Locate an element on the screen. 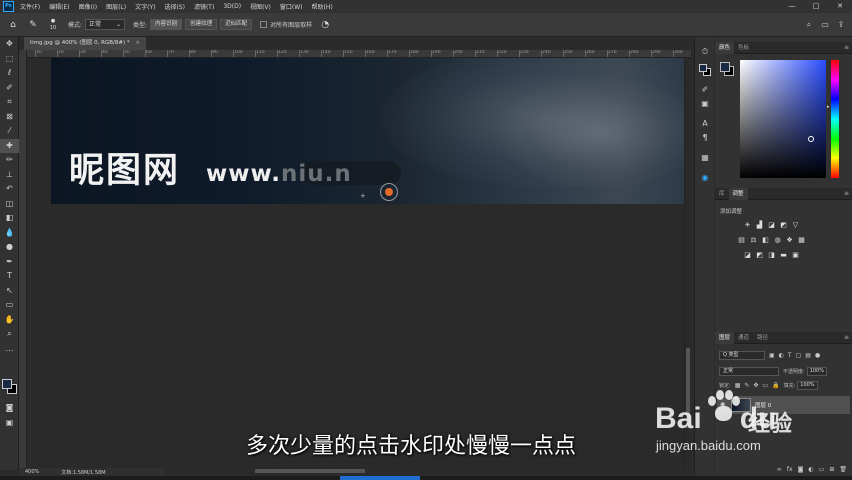  close-icon: × is located at coordinates (137, 43).